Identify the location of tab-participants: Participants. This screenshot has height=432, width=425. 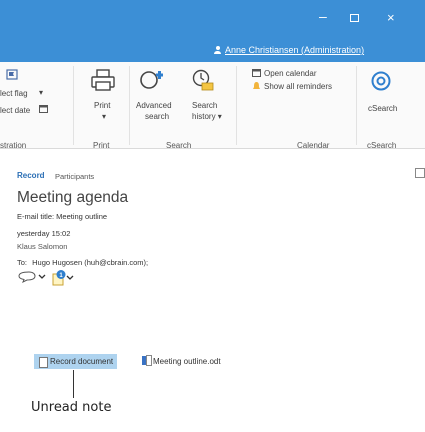
(74, 176).